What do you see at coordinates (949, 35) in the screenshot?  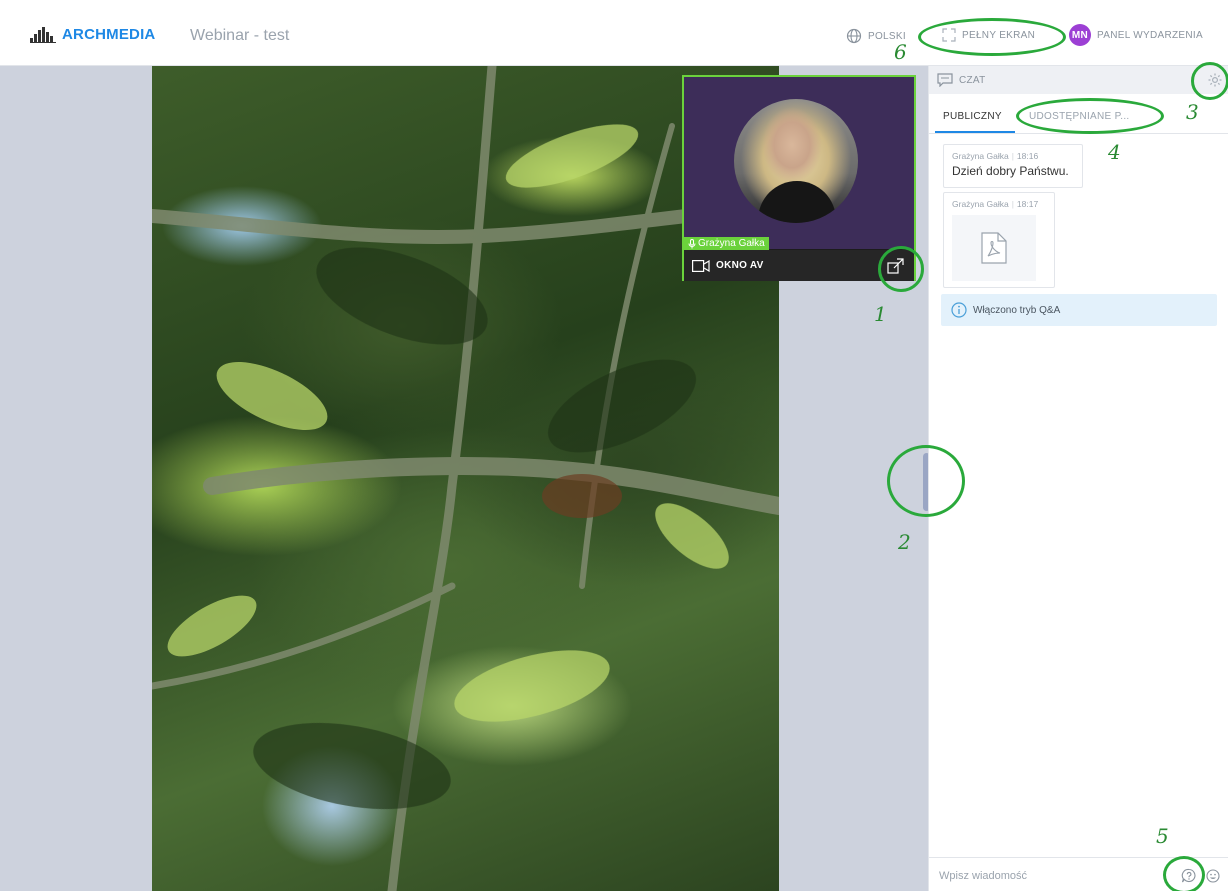 I see `fullscreen-icon` at bounding box center [949, 35].